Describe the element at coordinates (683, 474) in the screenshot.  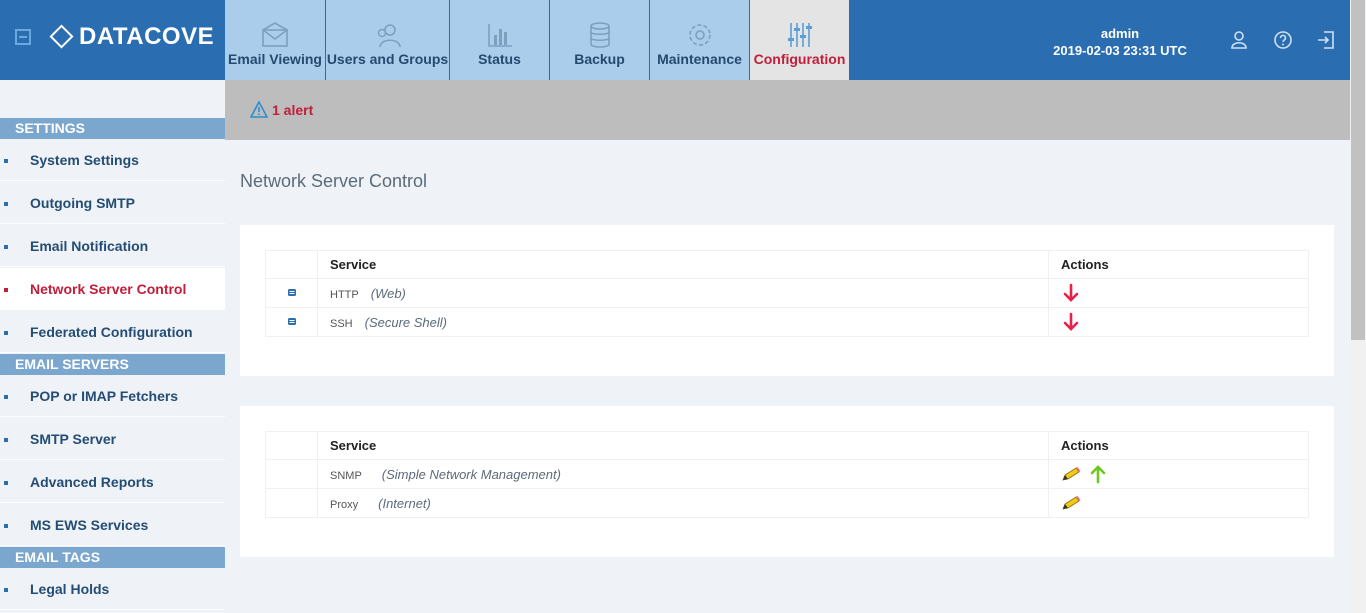
I see `service-cell: SNMP (Simple Network Management)` at that location.